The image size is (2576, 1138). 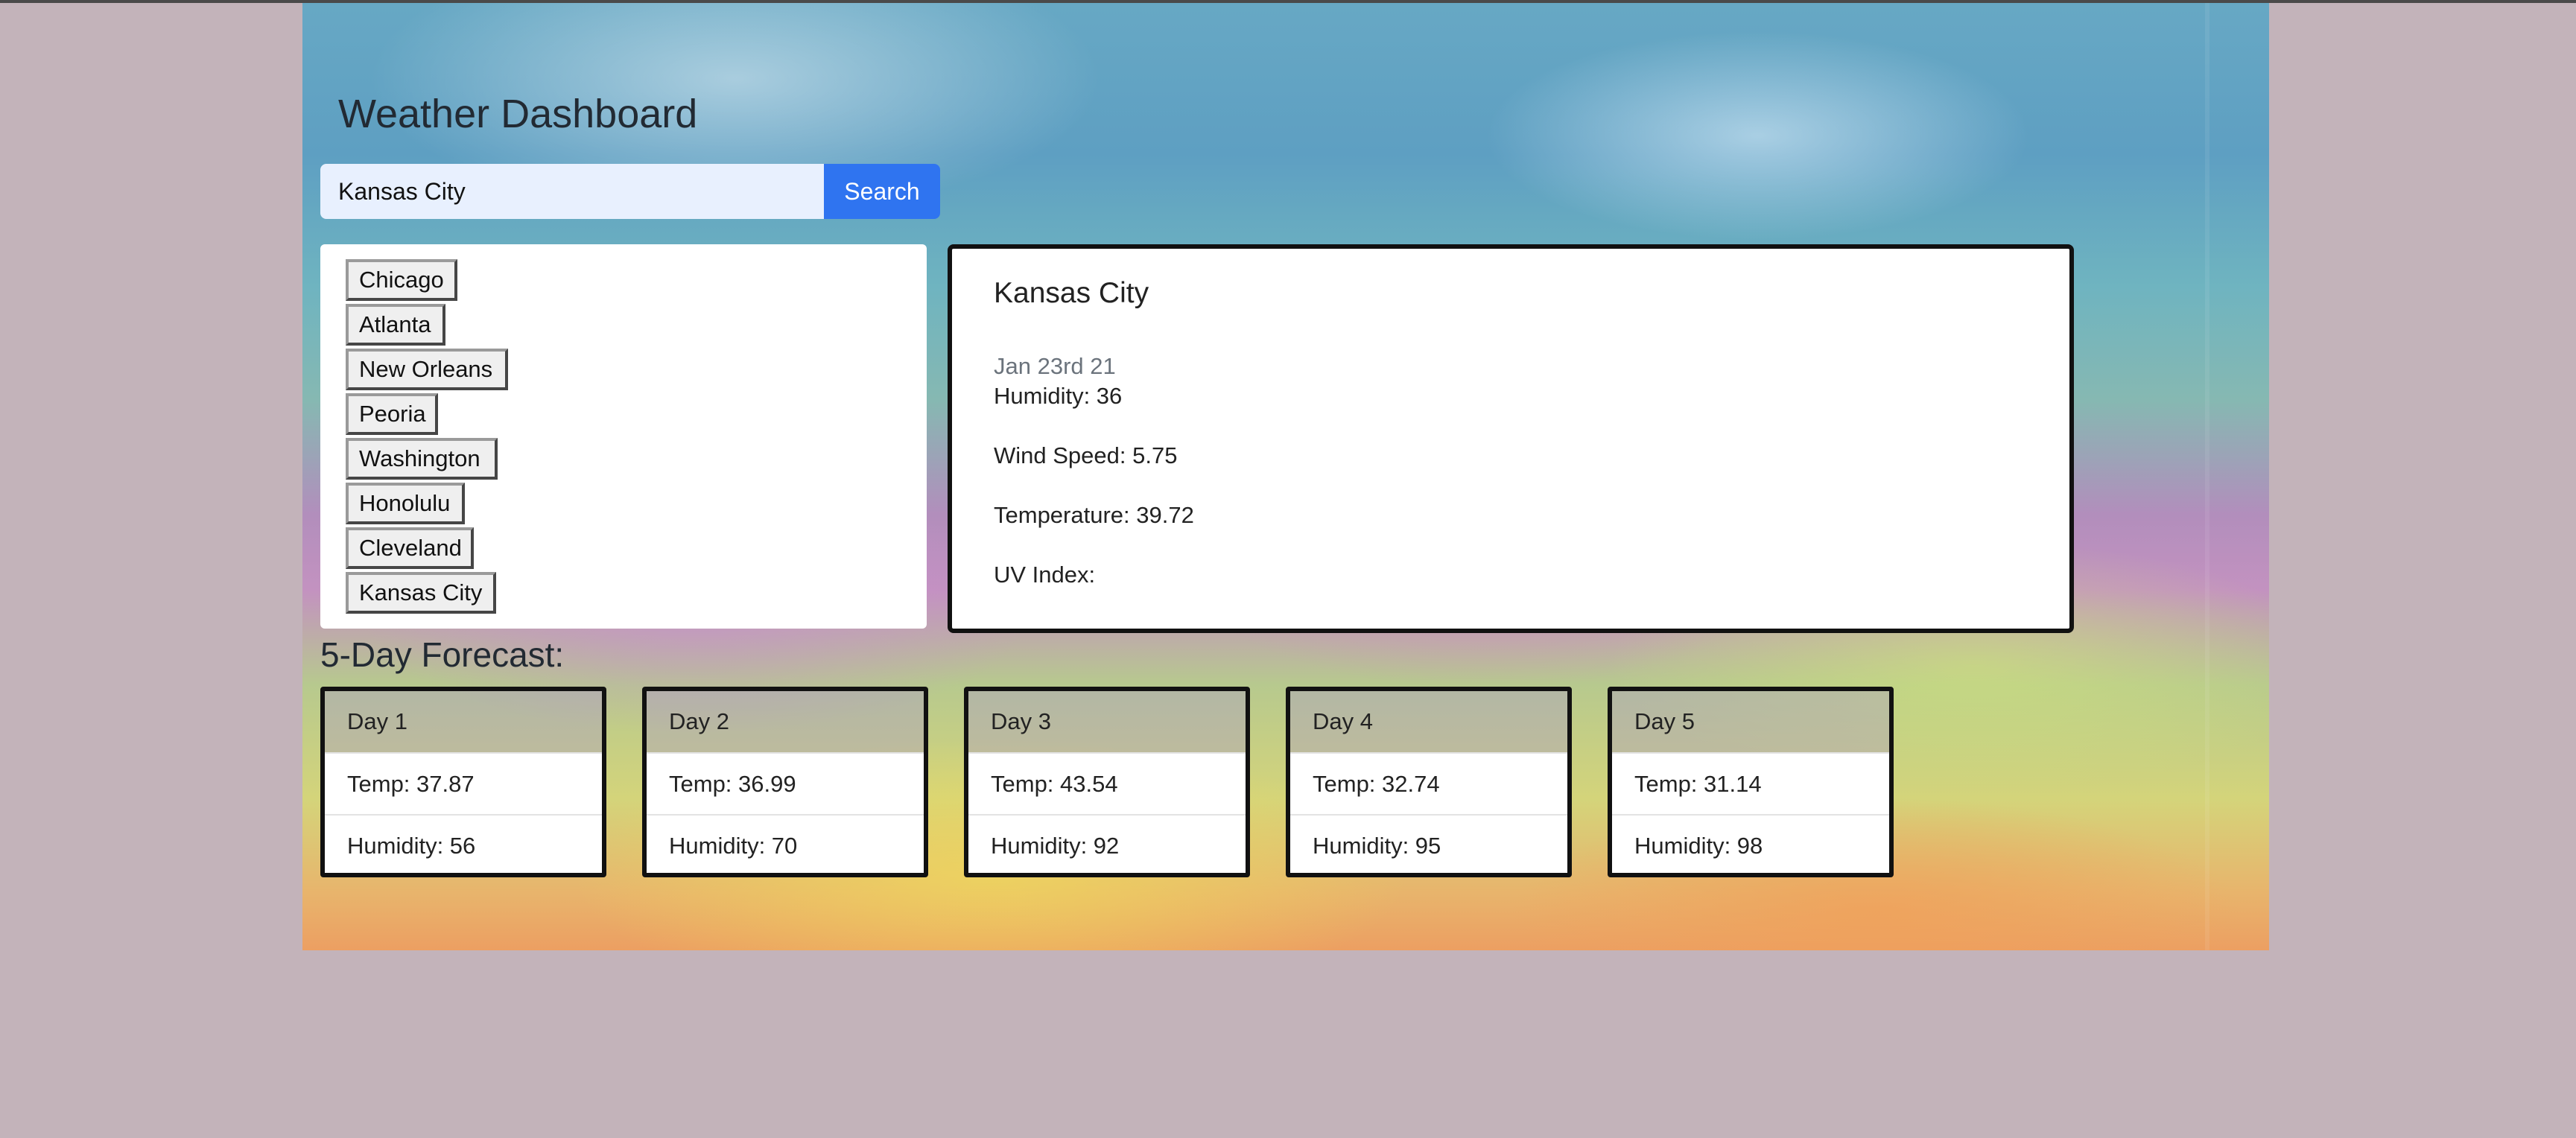 I want to click on forecast-day-card: Day 3 Temp: 43.54 Humidity: 92, so click(x=1107, y=782).